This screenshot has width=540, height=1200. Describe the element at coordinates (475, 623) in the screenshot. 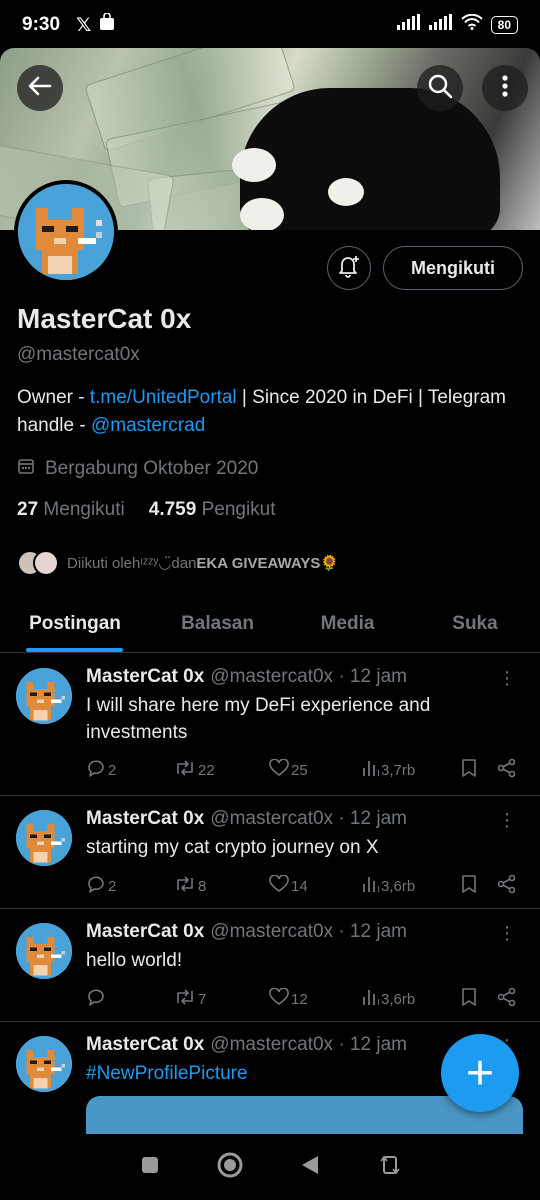

I see `tab-likes: Suka` at that location.